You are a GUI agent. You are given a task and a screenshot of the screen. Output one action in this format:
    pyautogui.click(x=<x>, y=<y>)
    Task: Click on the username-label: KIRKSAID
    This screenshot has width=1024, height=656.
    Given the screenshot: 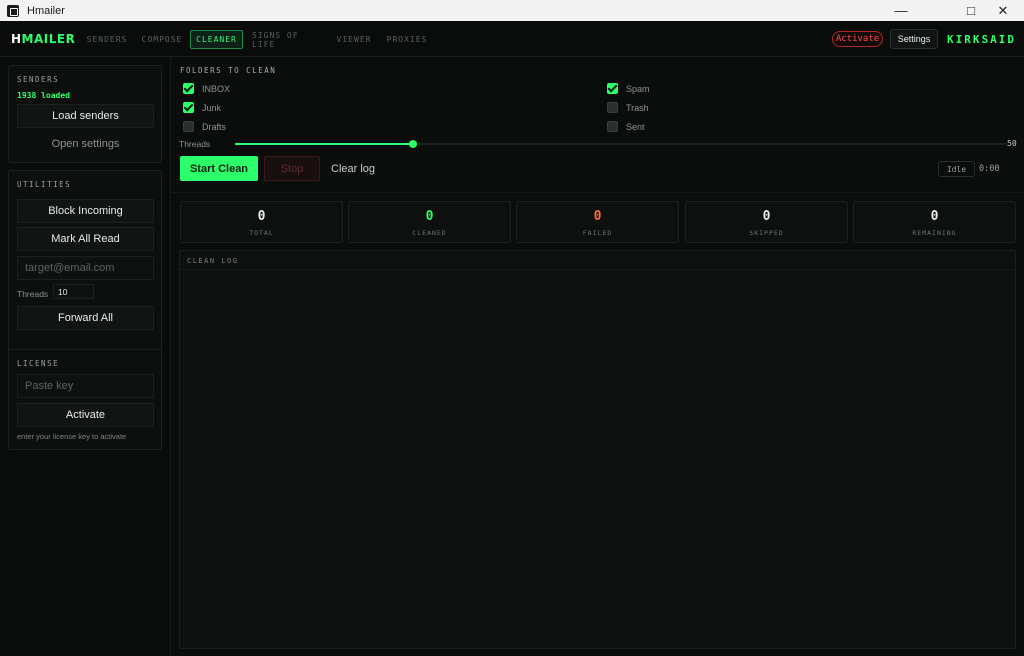 What is the action you would take?
    pyautogui.click(x=981, y=39)
    